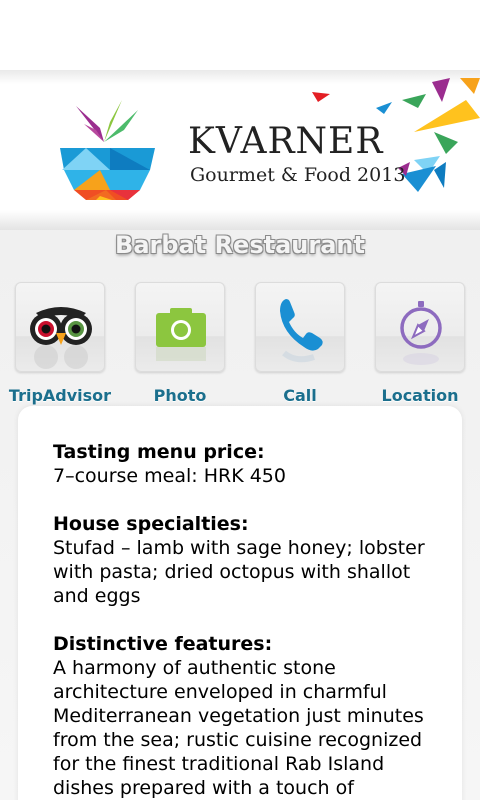 This screenshot has width=480, height=800. I want to click on location-label: Location, so click(420, 395).